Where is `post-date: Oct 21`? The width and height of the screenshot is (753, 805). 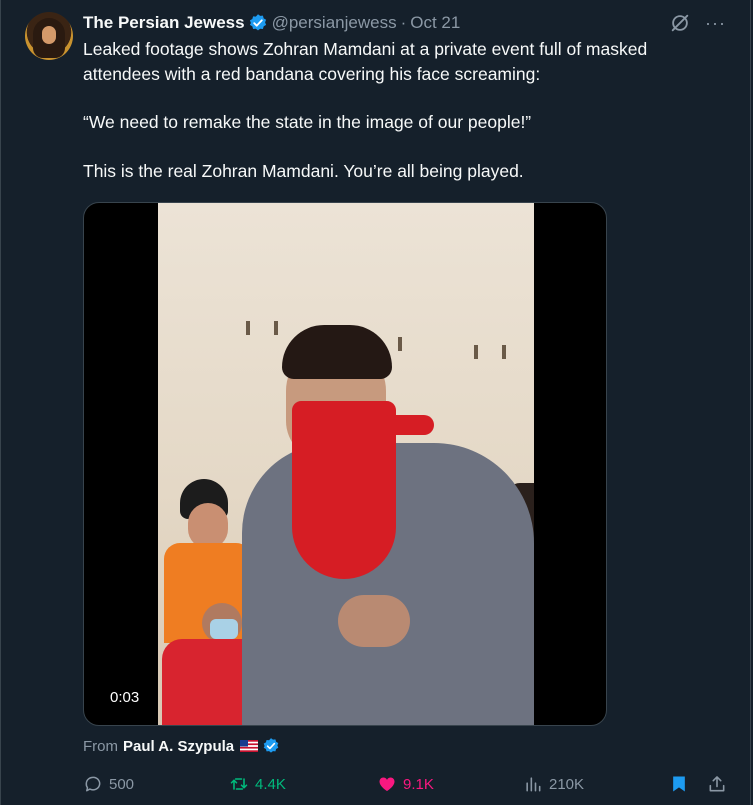
post-date: Oct 21 is located at coordinates (435, 23).